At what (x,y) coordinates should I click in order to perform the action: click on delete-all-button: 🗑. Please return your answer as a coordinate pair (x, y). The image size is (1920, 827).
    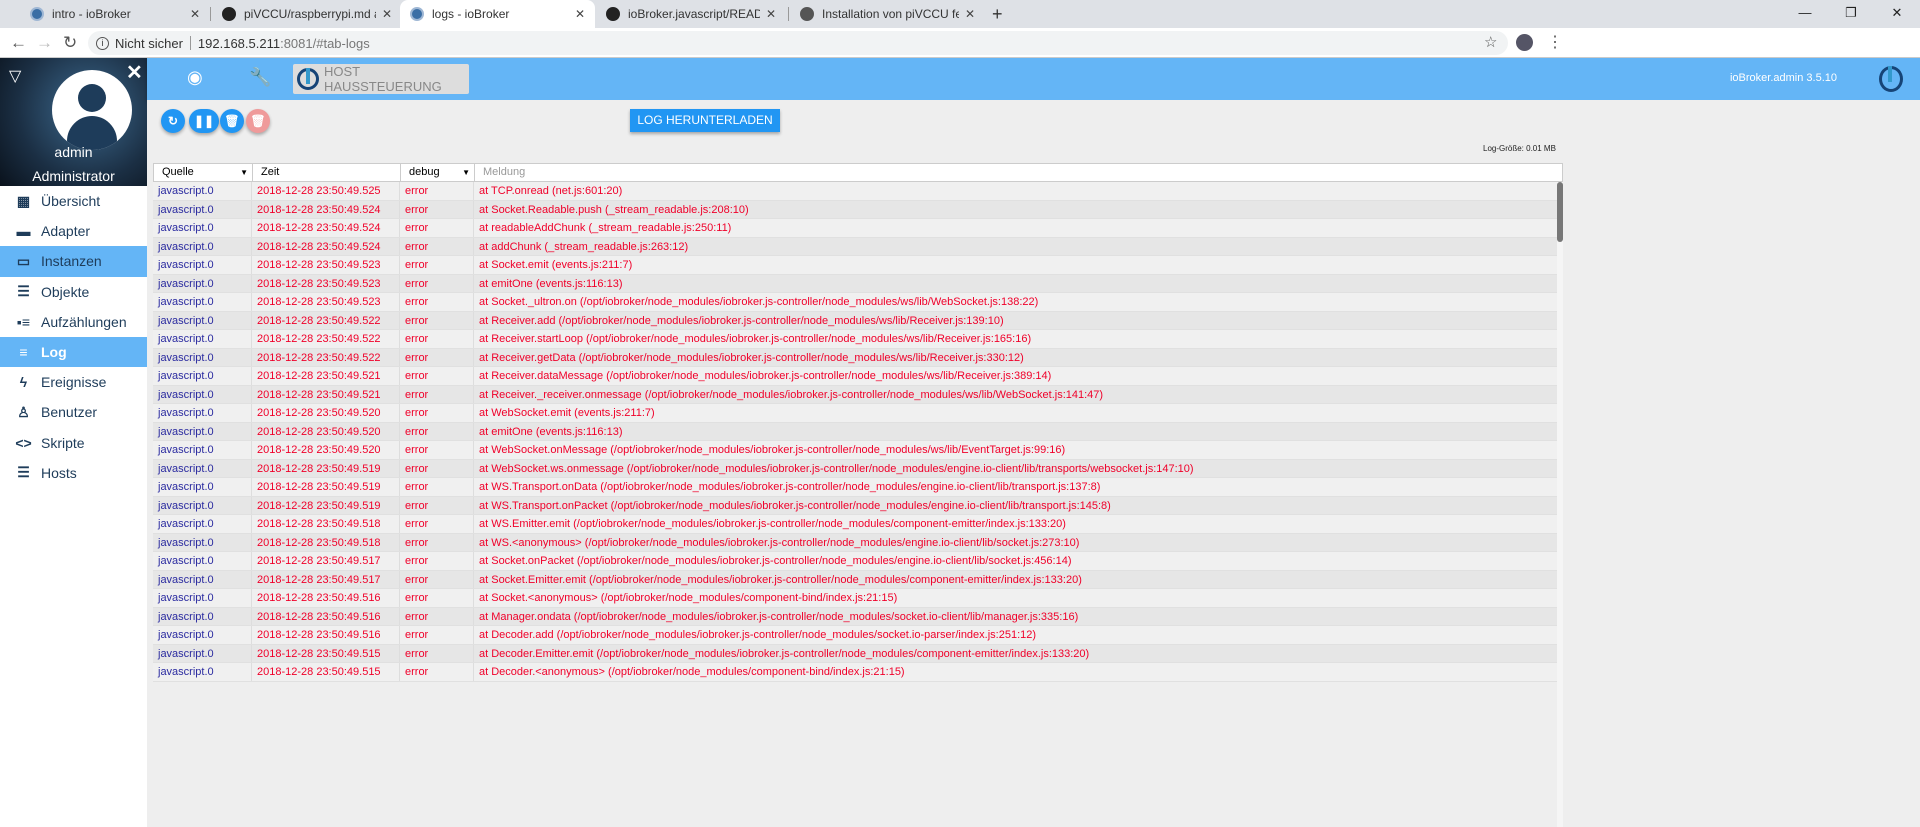
    Looking at the image, I should click on (258, 121).